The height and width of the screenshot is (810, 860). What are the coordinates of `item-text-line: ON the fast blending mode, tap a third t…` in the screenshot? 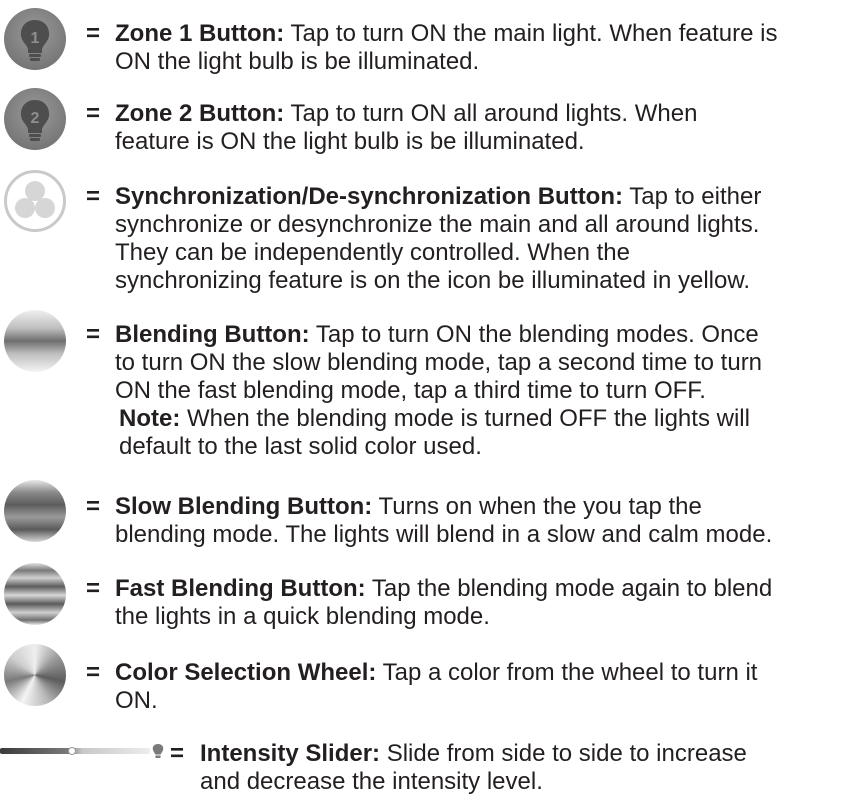 It's located at (410, 390).